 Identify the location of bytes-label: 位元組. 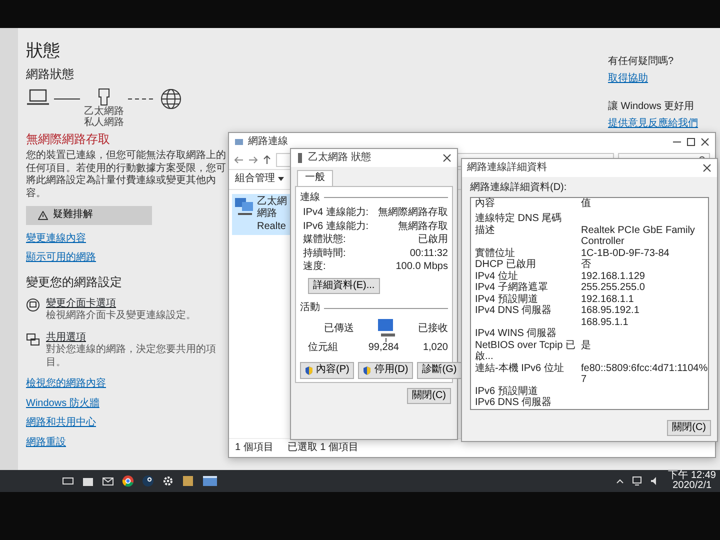
(323, 348).